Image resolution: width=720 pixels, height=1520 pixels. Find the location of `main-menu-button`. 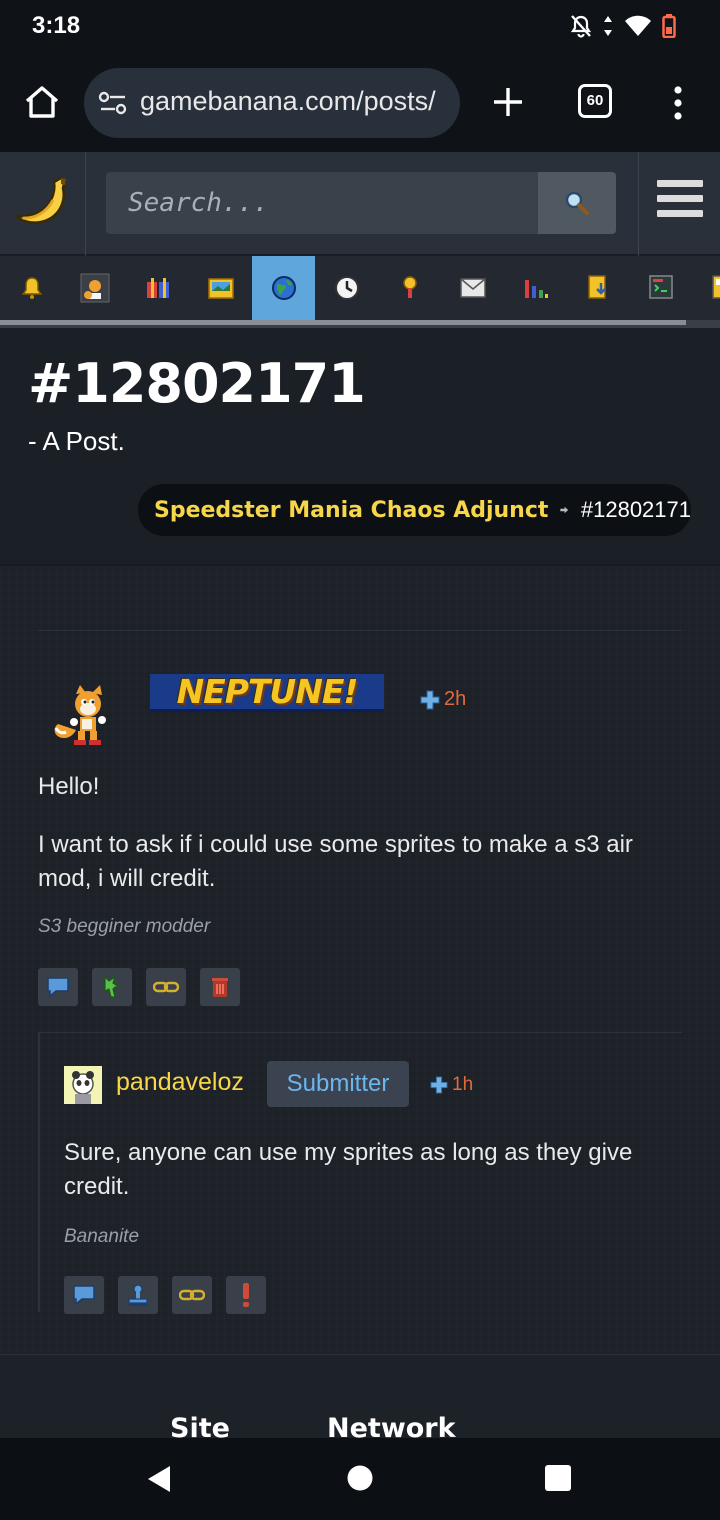

main-menu-button is located at coordinates (679, 204).